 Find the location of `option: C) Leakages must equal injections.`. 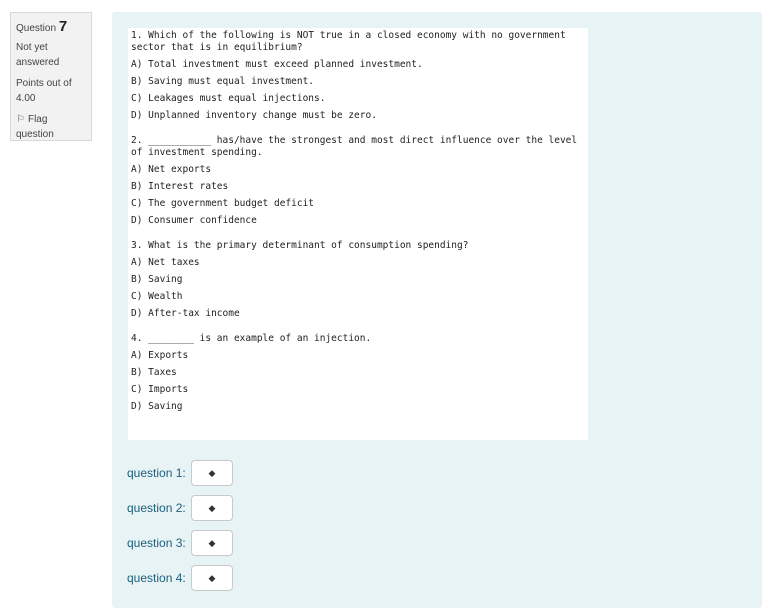

option: C) Leakages must equal injections. is located at coordinates (228, 98).